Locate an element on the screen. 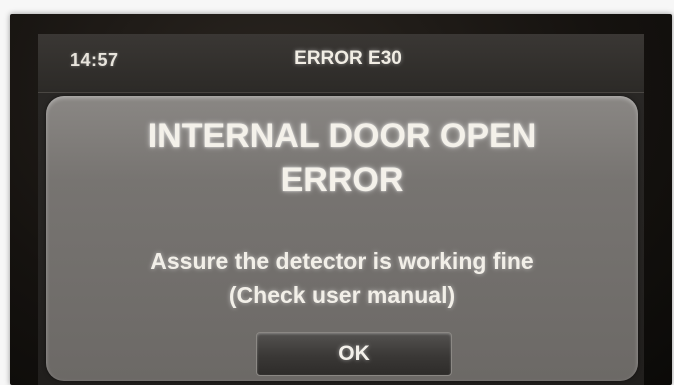  dialog-message-line: (Check user manual) is located at coordinates (342, 295).